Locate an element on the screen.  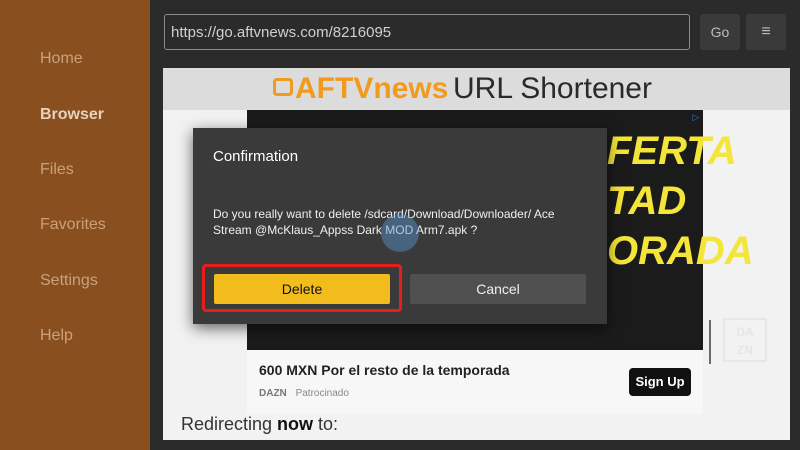
sidebar-item-home: Home is located at coordinates (61, 59).